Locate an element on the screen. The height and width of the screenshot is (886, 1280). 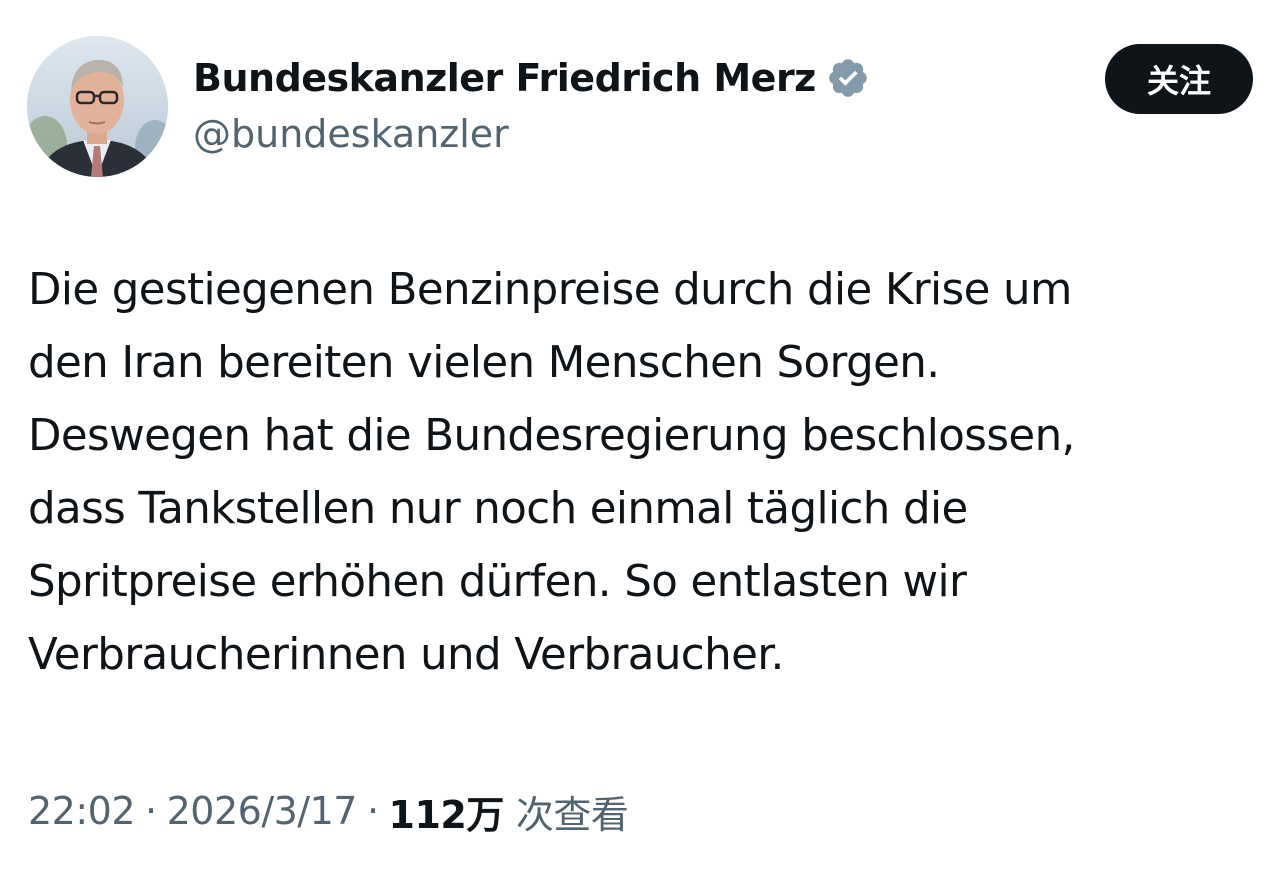
views-count: 112万 is located at coordinates (447, 811).